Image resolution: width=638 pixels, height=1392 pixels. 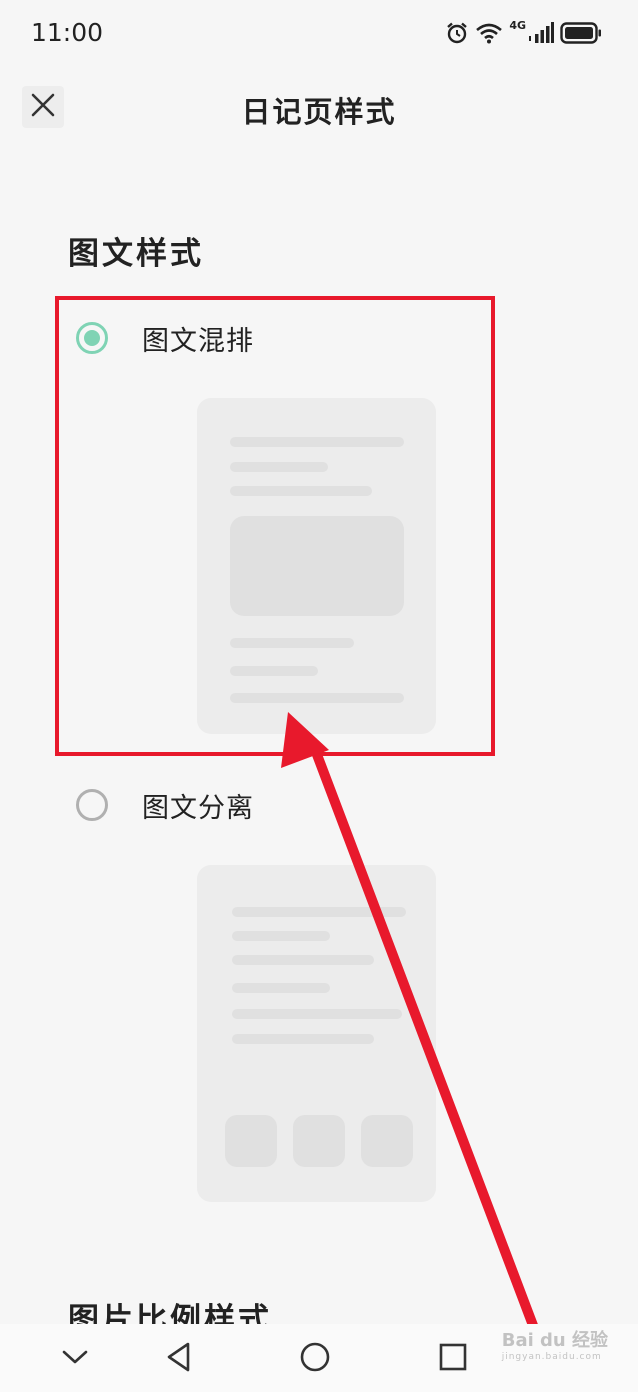 What do you see at coordinates (554, 1346) in the screenshot?
I see `watermark-logo: Bai du 经验 jingyan.baidu.com` at bounding box center [554, 1346].